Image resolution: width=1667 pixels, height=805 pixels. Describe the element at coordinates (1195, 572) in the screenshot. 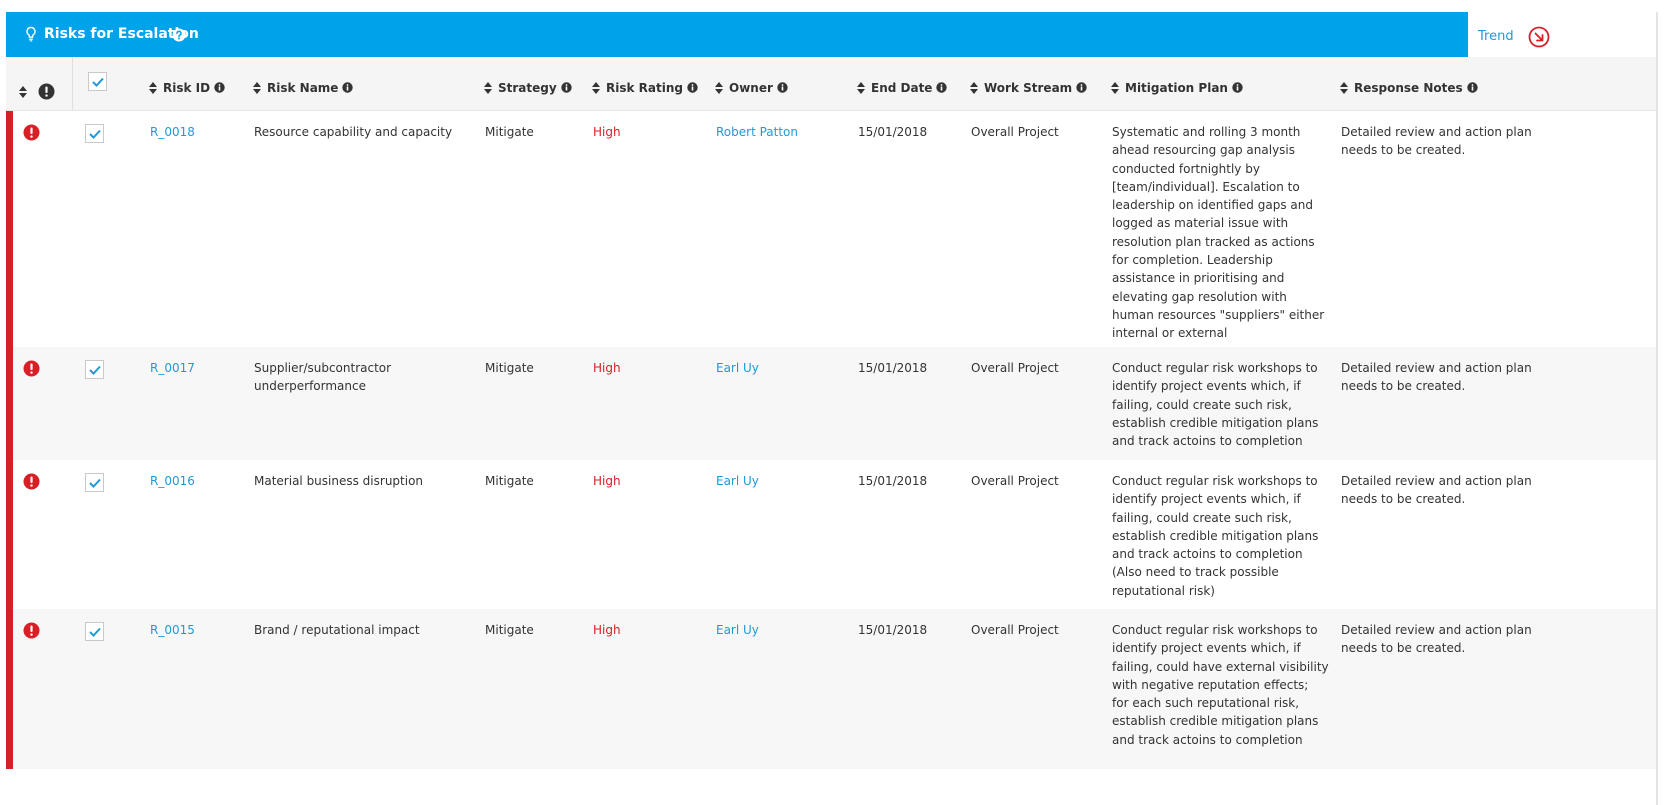

I see `mitigation-plan-line: (Also need to track possible` at that location.